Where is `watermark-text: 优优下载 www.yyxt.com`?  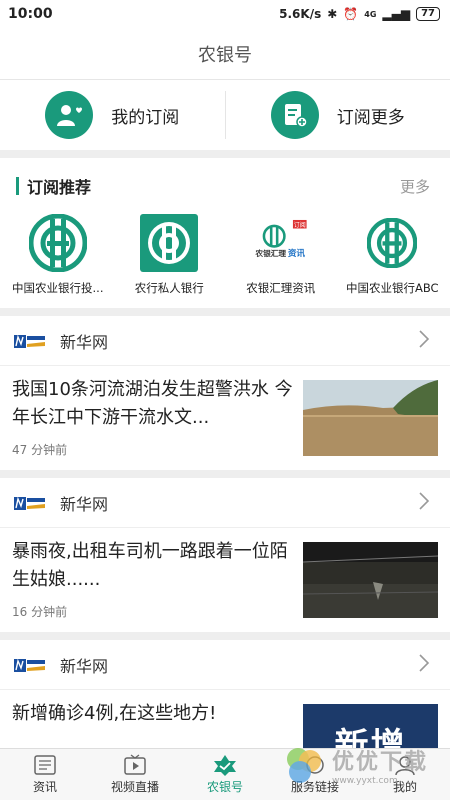
watermark-text: 优优下载 www.yyxt.com is located at coordinates (380, 765).